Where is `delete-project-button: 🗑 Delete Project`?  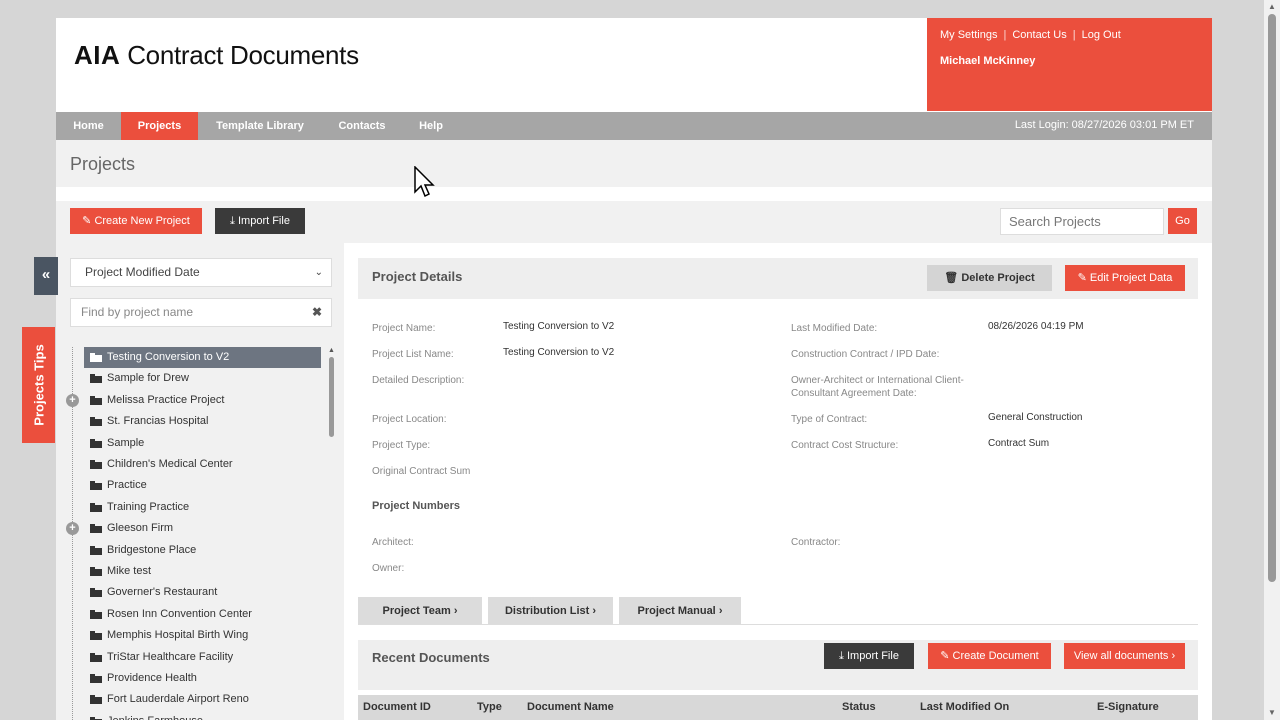 delete-project-button: 🗑 Delete Project is located at coordinates (989, 278).